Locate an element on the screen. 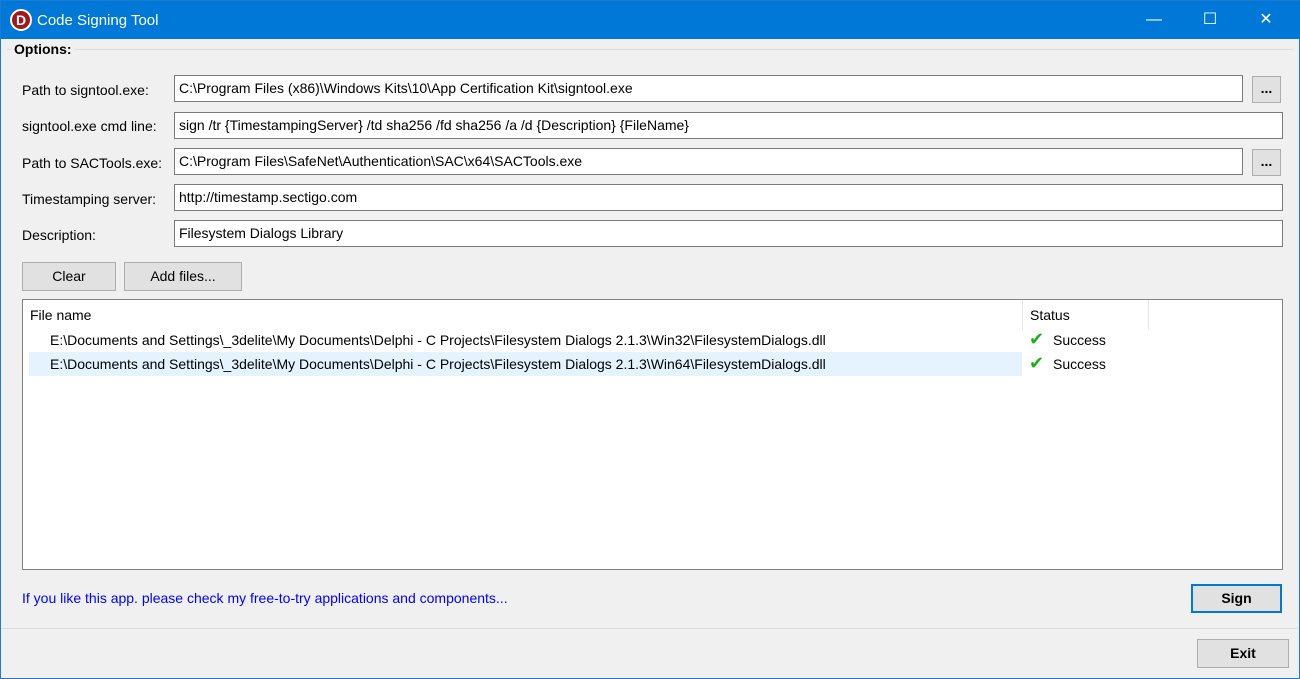 This screenshot has height=679, width=1300. title-bar: D Code Signing Tool — ☐ ✕ is located at coordinates (650, 20).